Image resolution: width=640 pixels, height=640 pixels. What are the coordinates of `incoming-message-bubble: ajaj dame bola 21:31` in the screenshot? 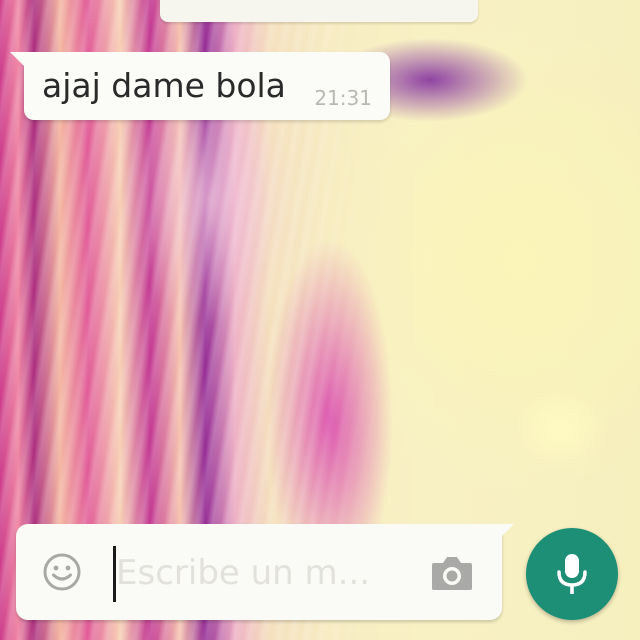 It's located at (200, 86).